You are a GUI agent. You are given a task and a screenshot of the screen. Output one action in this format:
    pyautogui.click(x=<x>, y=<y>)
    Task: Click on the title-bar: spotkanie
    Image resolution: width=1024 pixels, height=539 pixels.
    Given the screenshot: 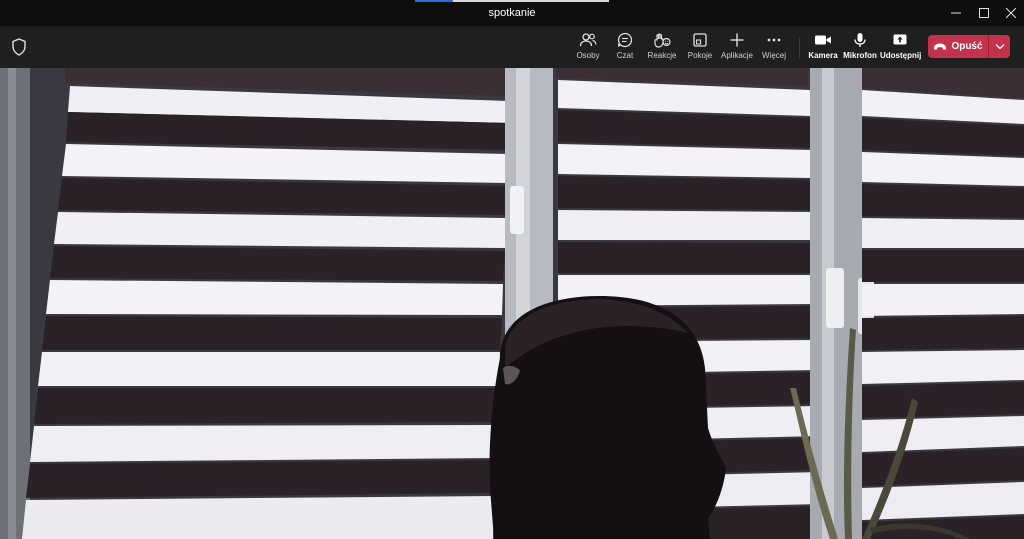 What is the action you would take?
    pyautogui.click(x=512, y=13)
    